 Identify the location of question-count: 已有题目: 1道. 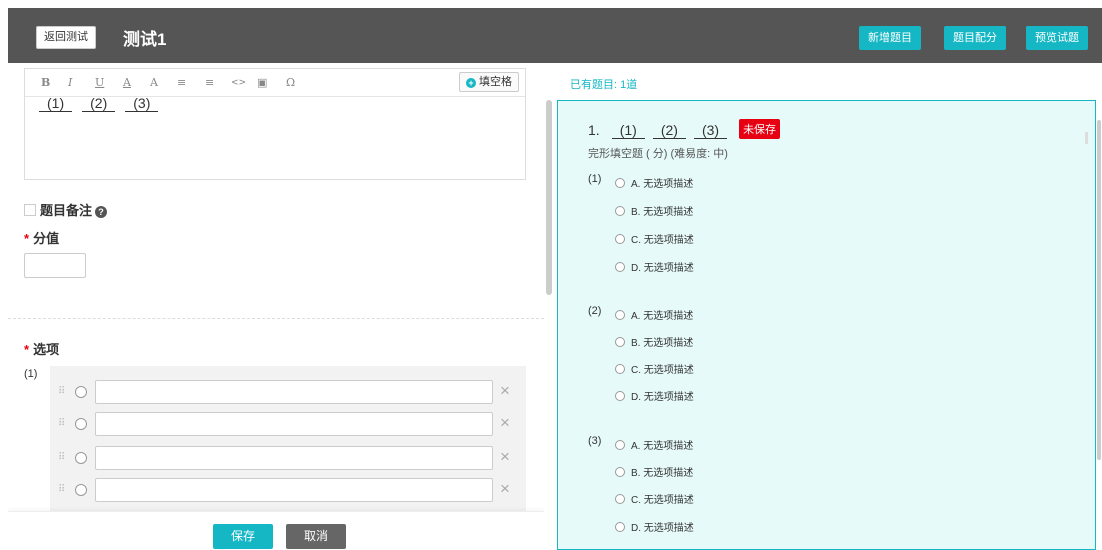
(604, 85).